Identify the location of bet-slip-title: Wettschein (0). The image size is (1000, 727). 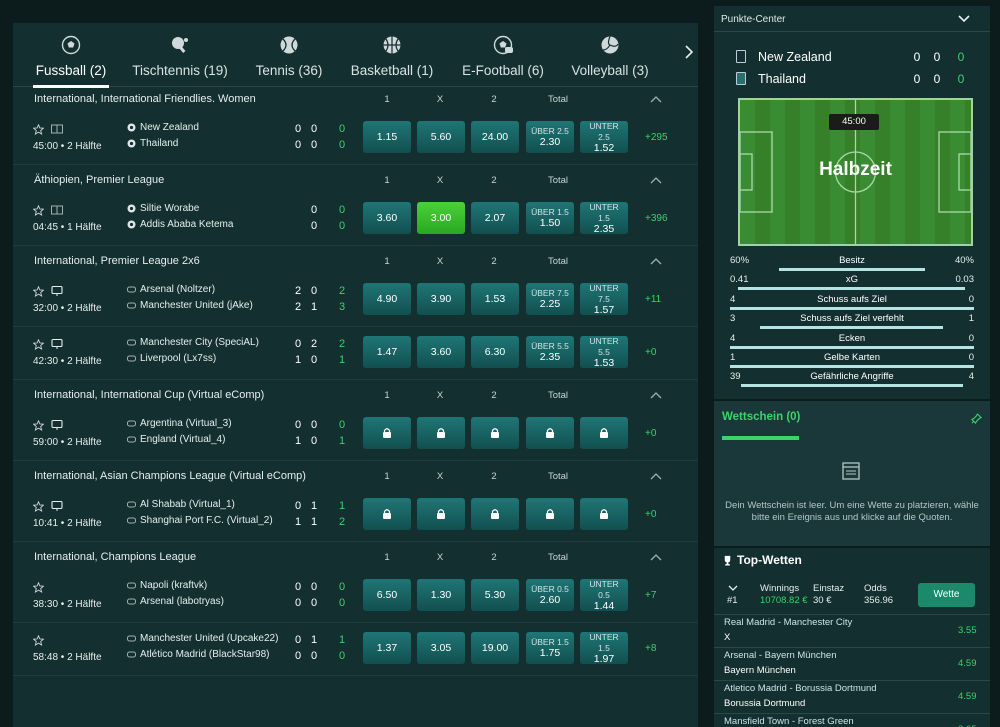
(761, 417).